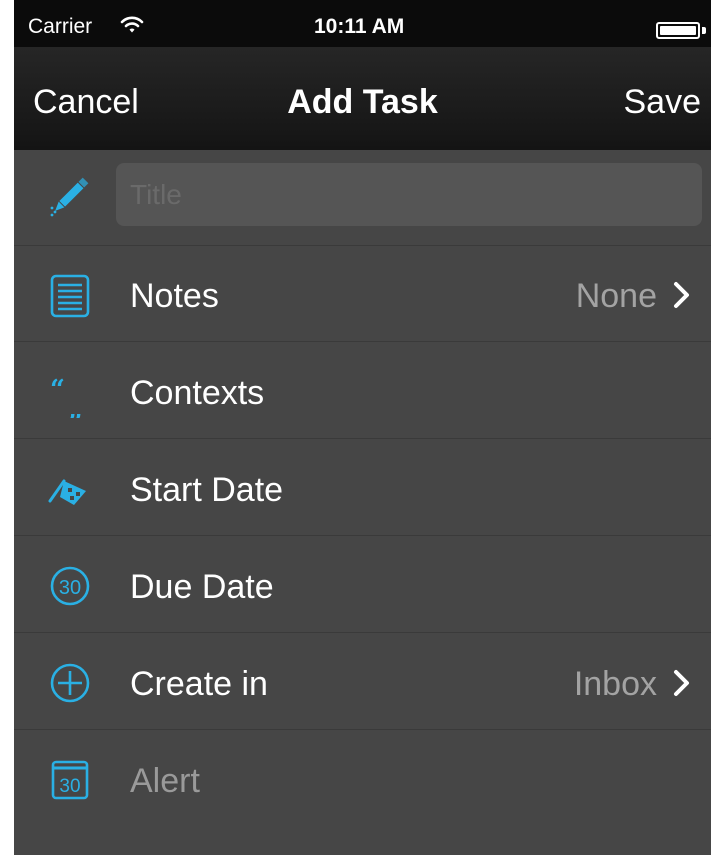 The image size is (711, 855). What do you see at coordinates (663, 102) in the screenshot?
I see `save-button: Save` at bounding box center [663, 102].